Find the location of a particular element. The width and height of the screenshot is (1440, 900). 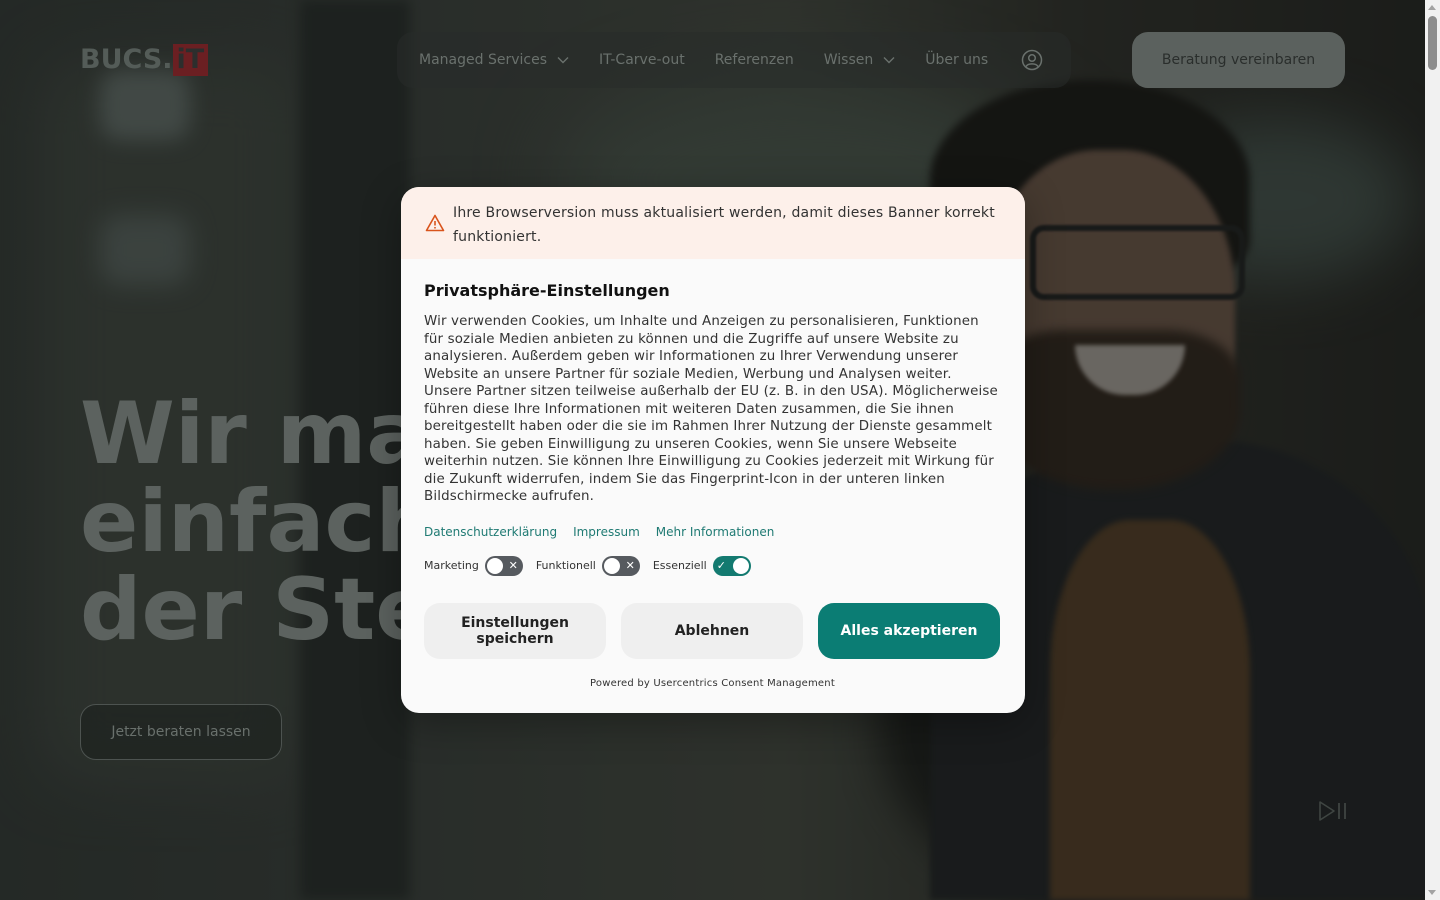

nav-item-ueber-uns: Über uns is located at coordinates (956, 60).